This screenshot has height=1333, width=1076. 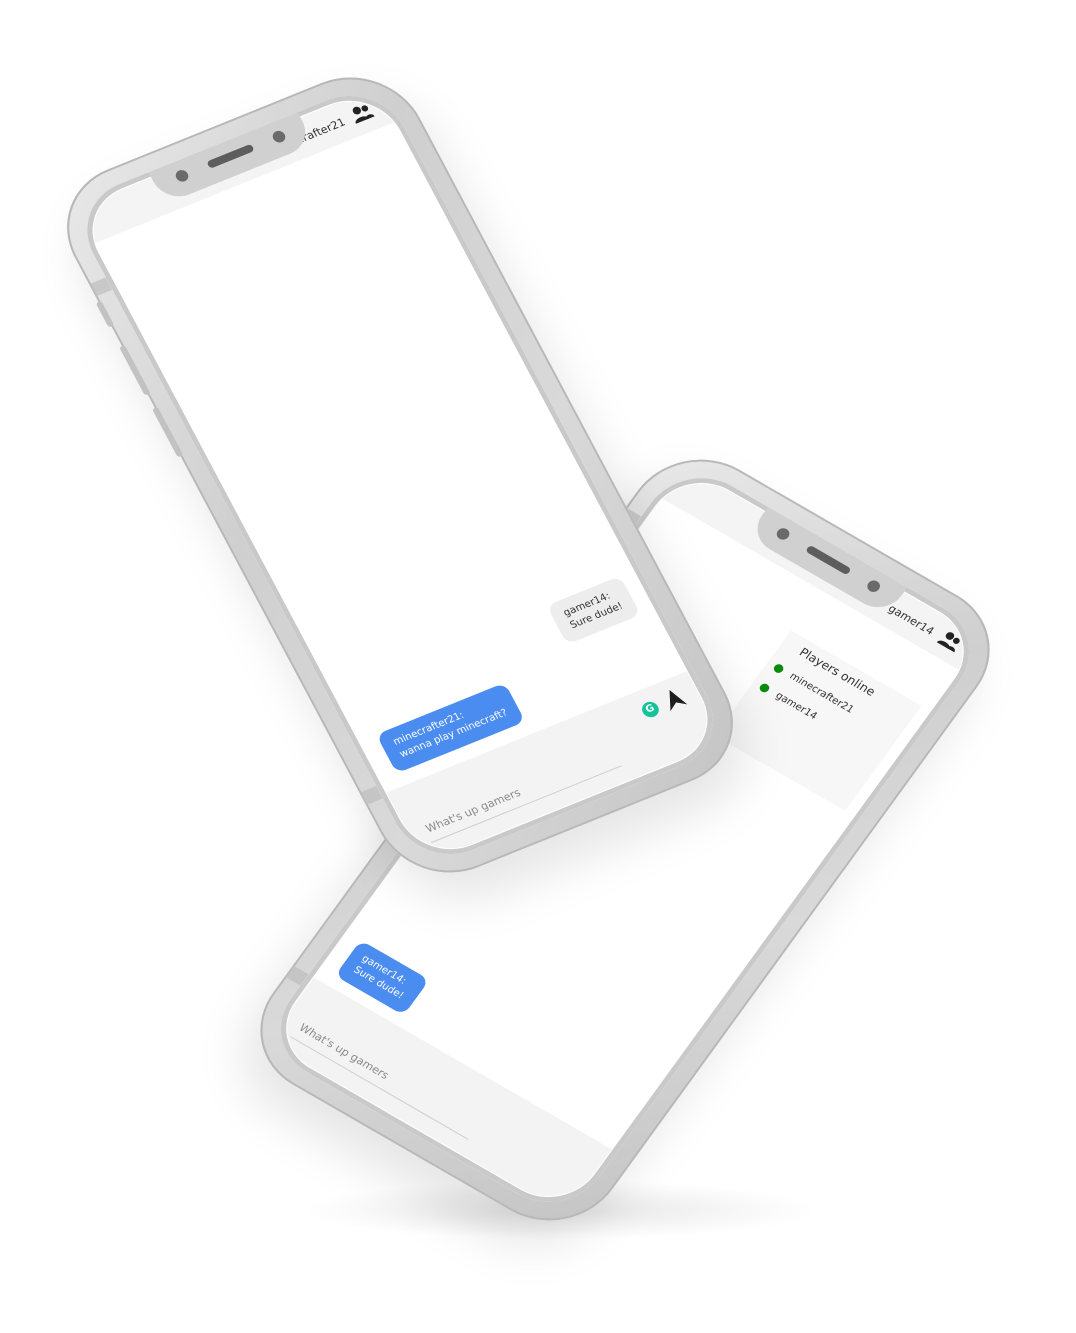 What do you see at coordinates (593, 610) in the screenshot?
I see `chat-message-bubble: gamer14: Sure dude!` at bounding box center [593, 610].